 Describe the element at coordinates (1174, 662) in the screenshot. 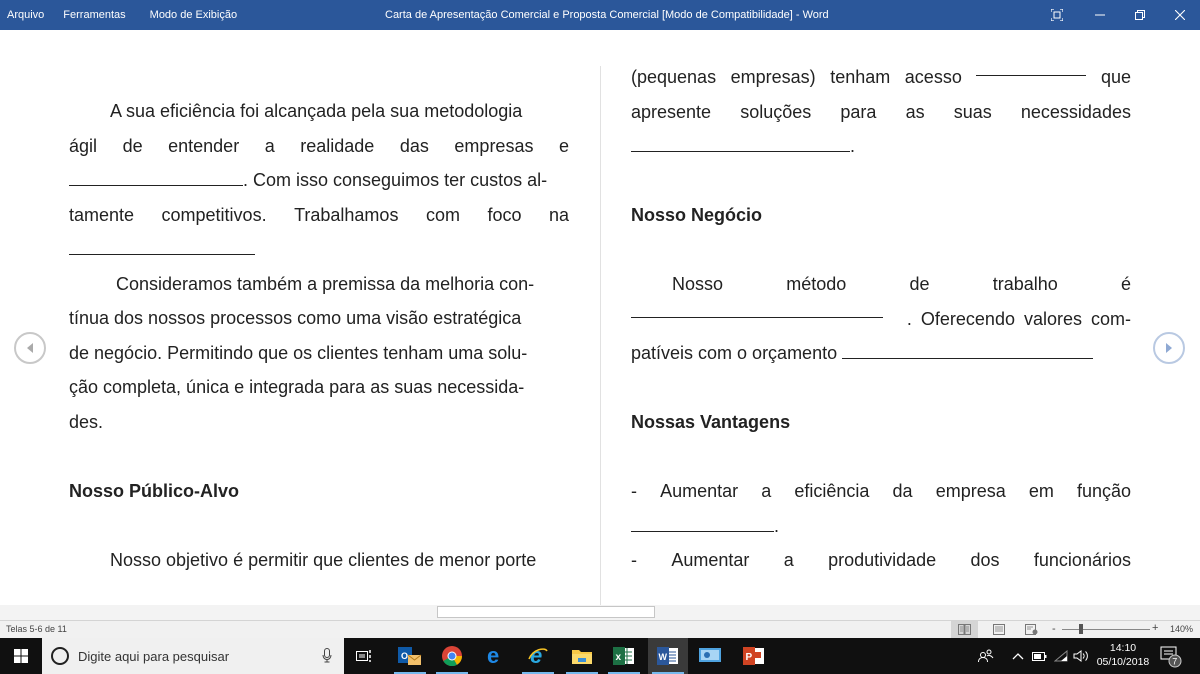

I see `notification-count: 7` at that location.